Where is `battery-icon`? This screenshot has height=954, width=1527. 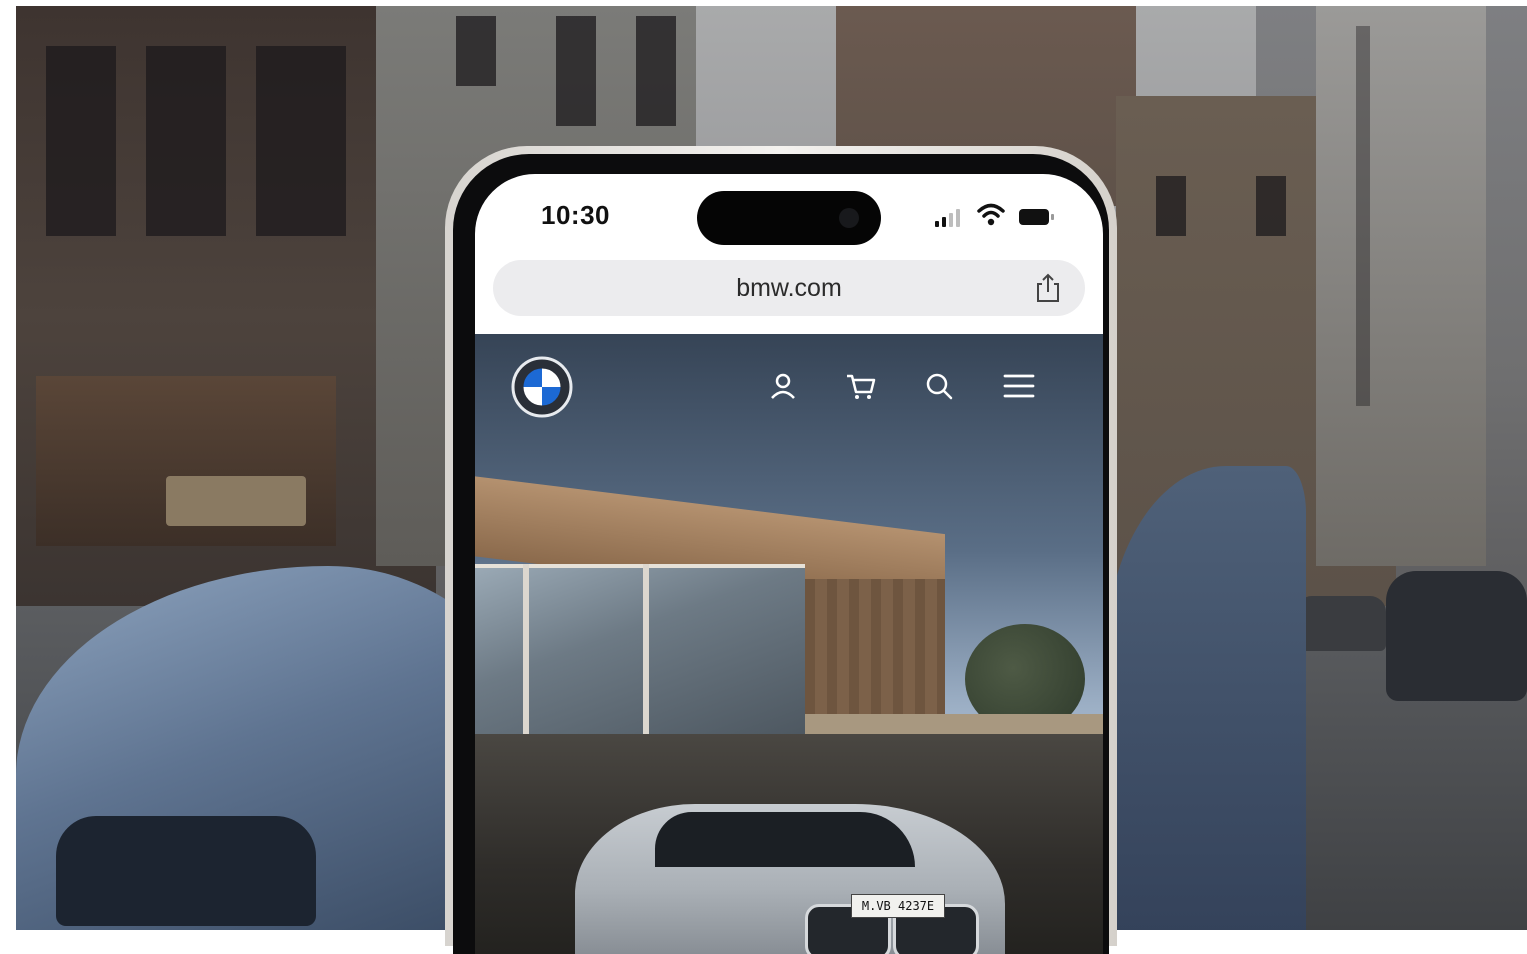 battery-icon is located at coordinates (1036, 217).